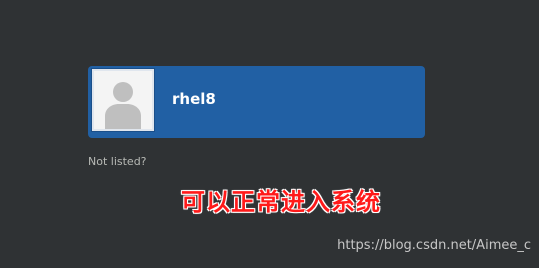  I want to click on user-avatar, so click(123, 100).